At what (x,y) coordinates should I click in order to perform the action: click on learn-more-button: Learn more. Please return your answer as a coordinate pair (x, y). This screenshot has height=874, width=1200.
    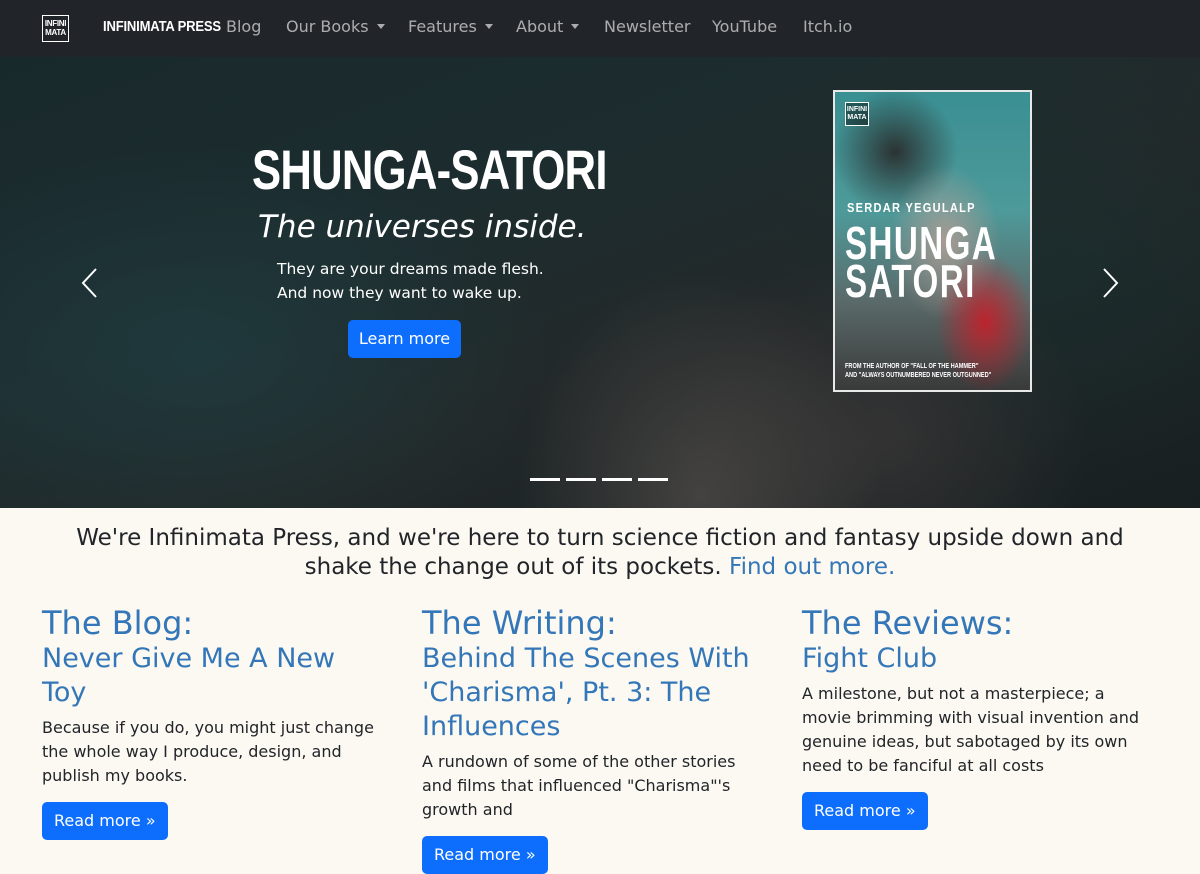
    Looking at the image, I should click on (404, 339).